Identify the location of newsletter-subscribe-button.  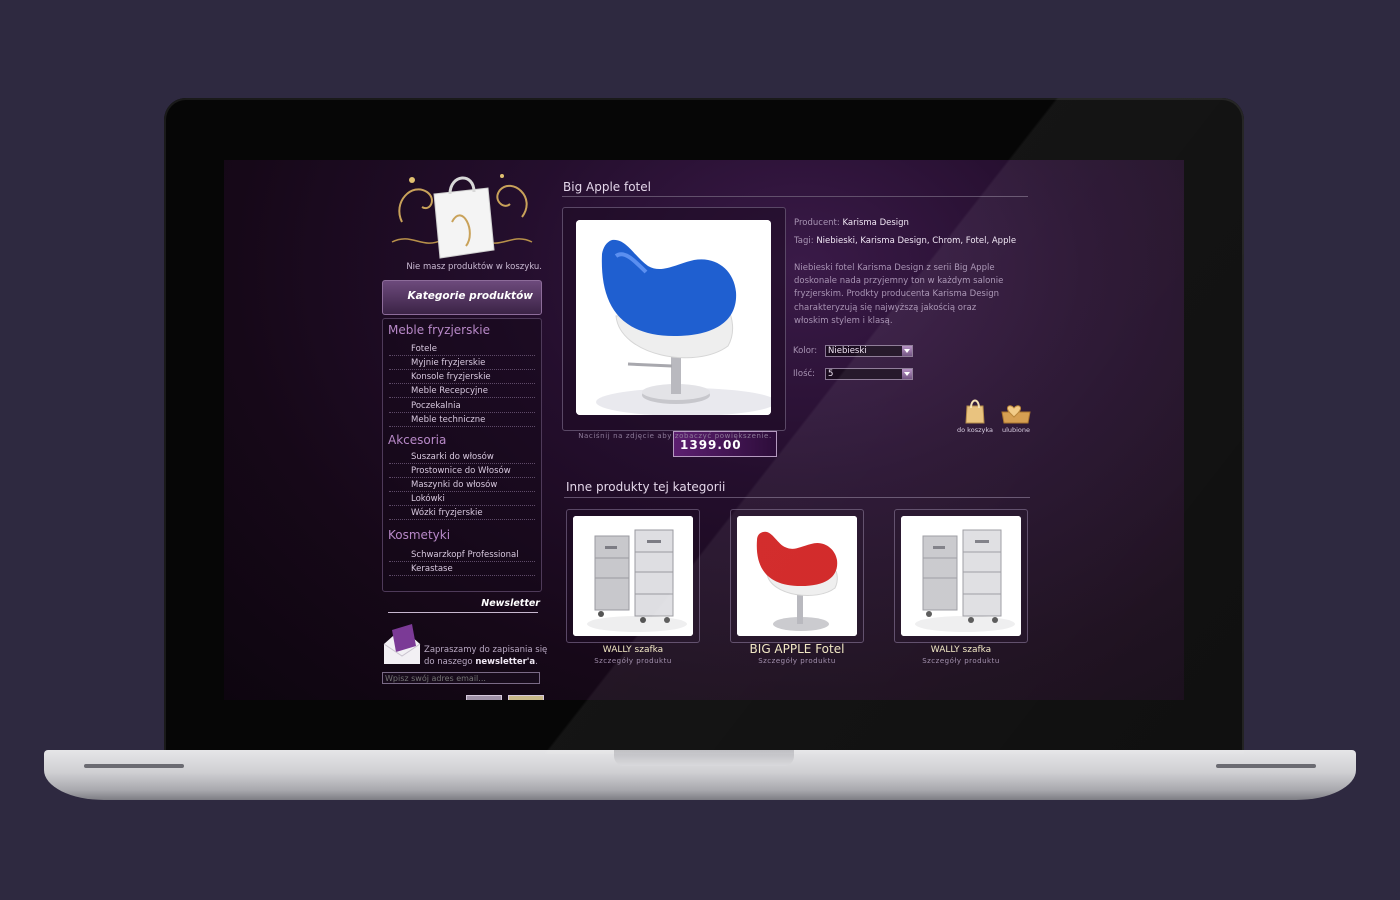
(526, 697).